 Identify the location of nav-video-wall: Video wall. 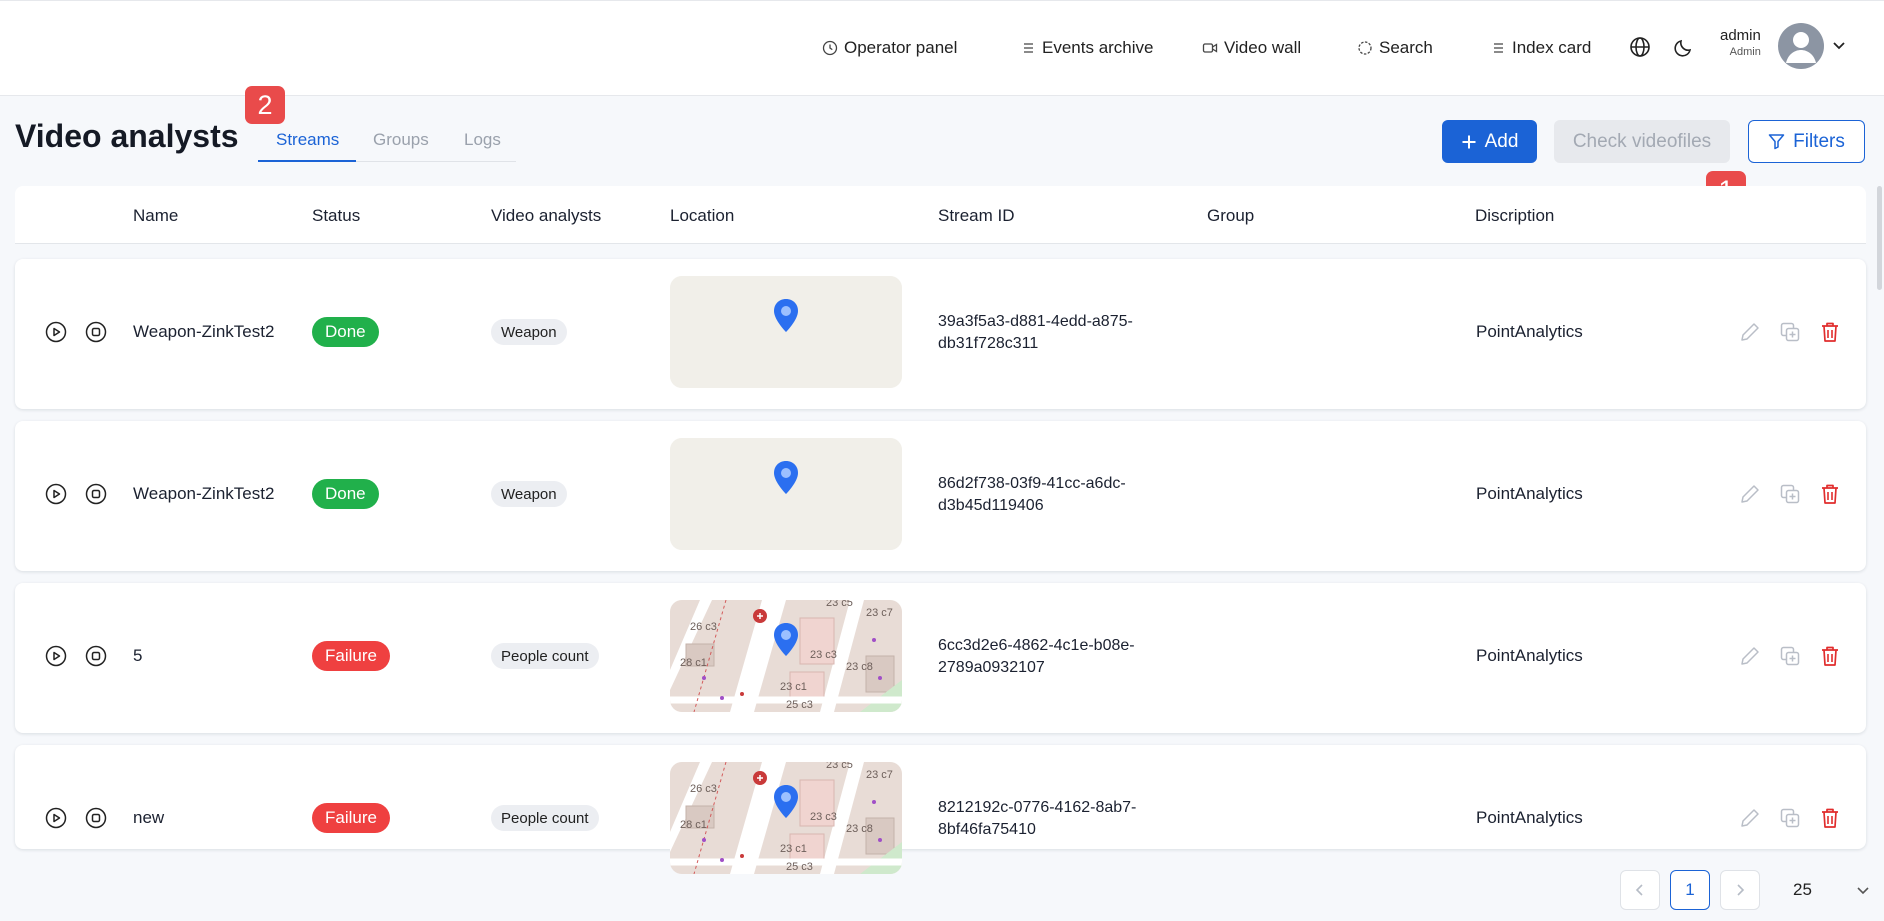
(1251, 48).